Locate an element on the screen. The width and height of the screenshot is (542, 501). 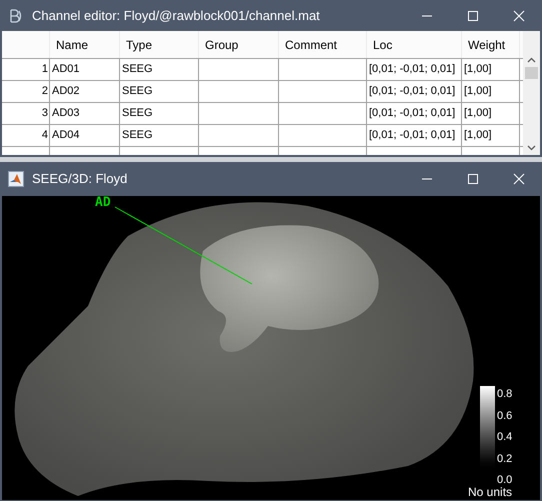
scroll-up-icon is located at coordinates (531, 60).